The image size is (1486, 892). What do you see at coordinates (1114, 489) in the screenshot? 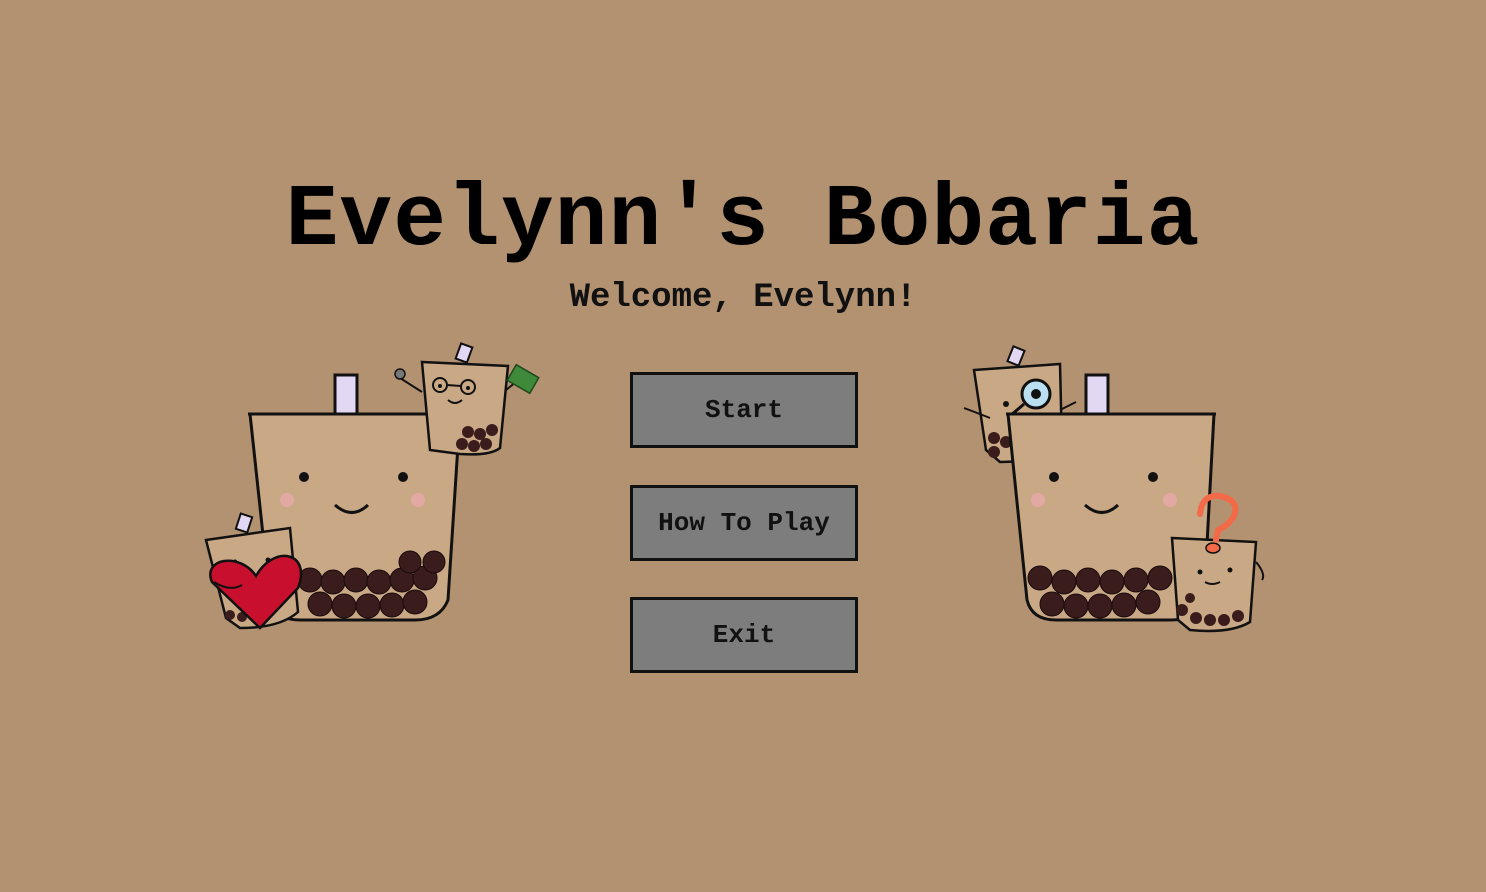
I see `right-boba-illustration` at bounding box center [1114, 489].